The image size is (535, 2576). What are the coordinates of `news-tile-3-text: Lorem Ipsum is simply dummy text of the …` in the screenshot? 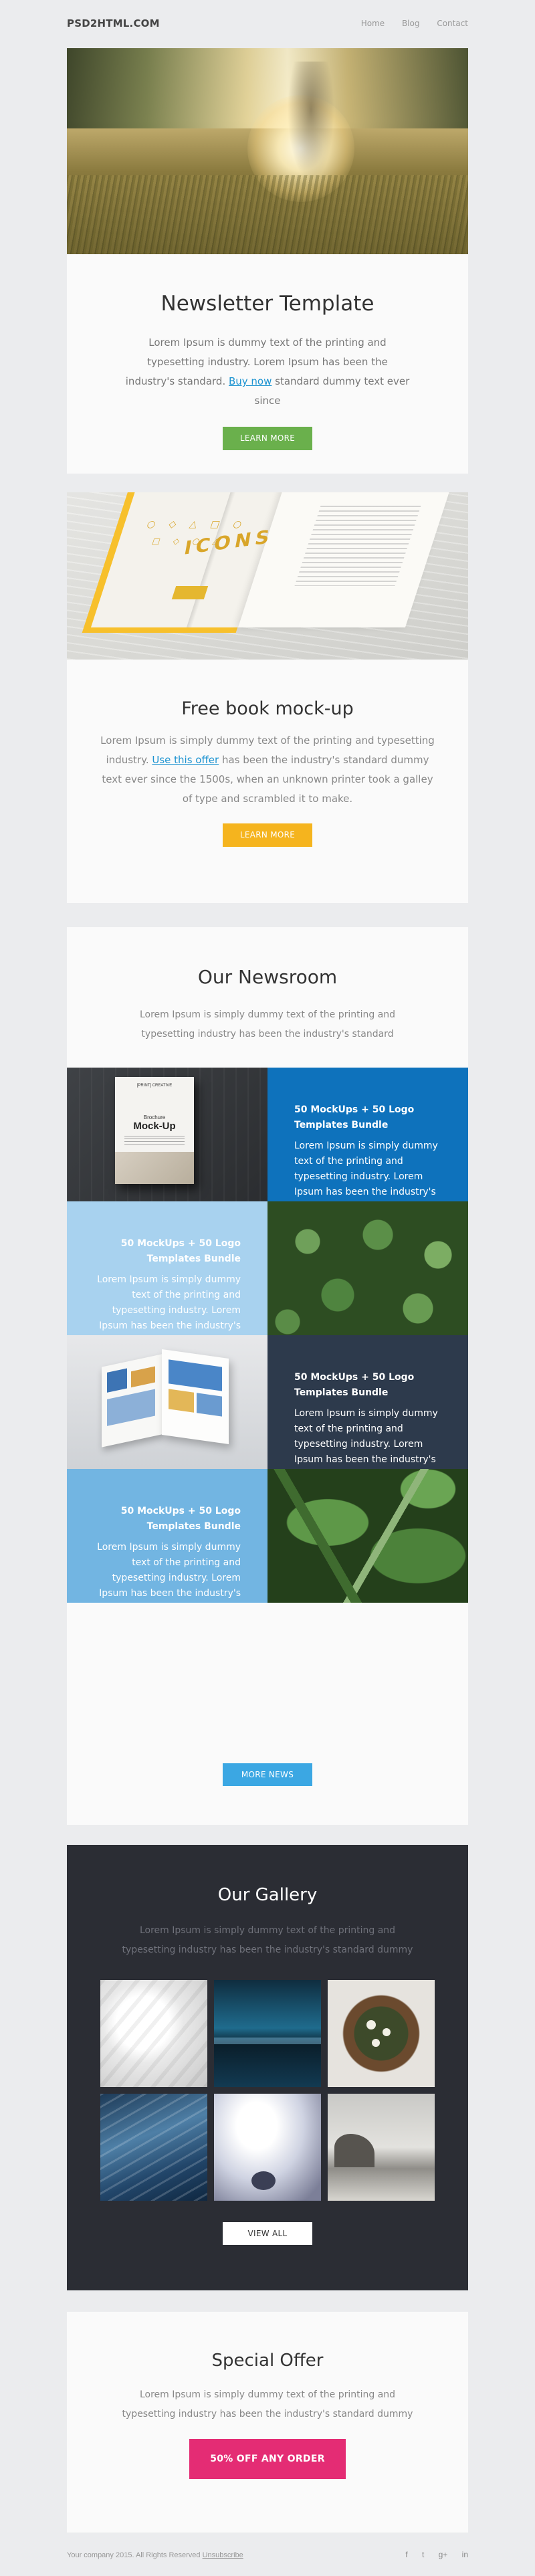 It's located at (366, 1436).